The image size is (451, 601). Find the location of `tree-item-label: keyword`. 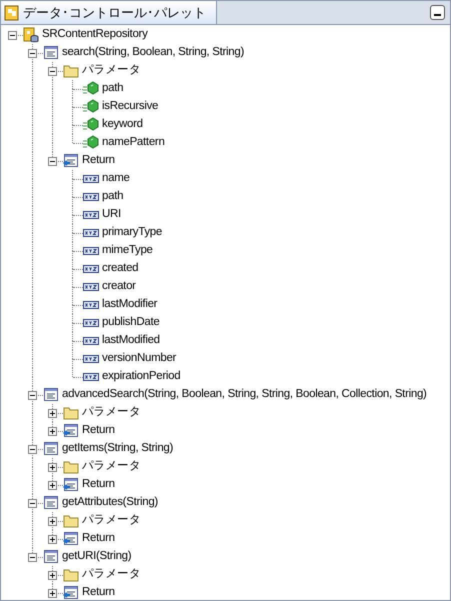

tree-item-label: keyword is located at coordinates (122, 125).